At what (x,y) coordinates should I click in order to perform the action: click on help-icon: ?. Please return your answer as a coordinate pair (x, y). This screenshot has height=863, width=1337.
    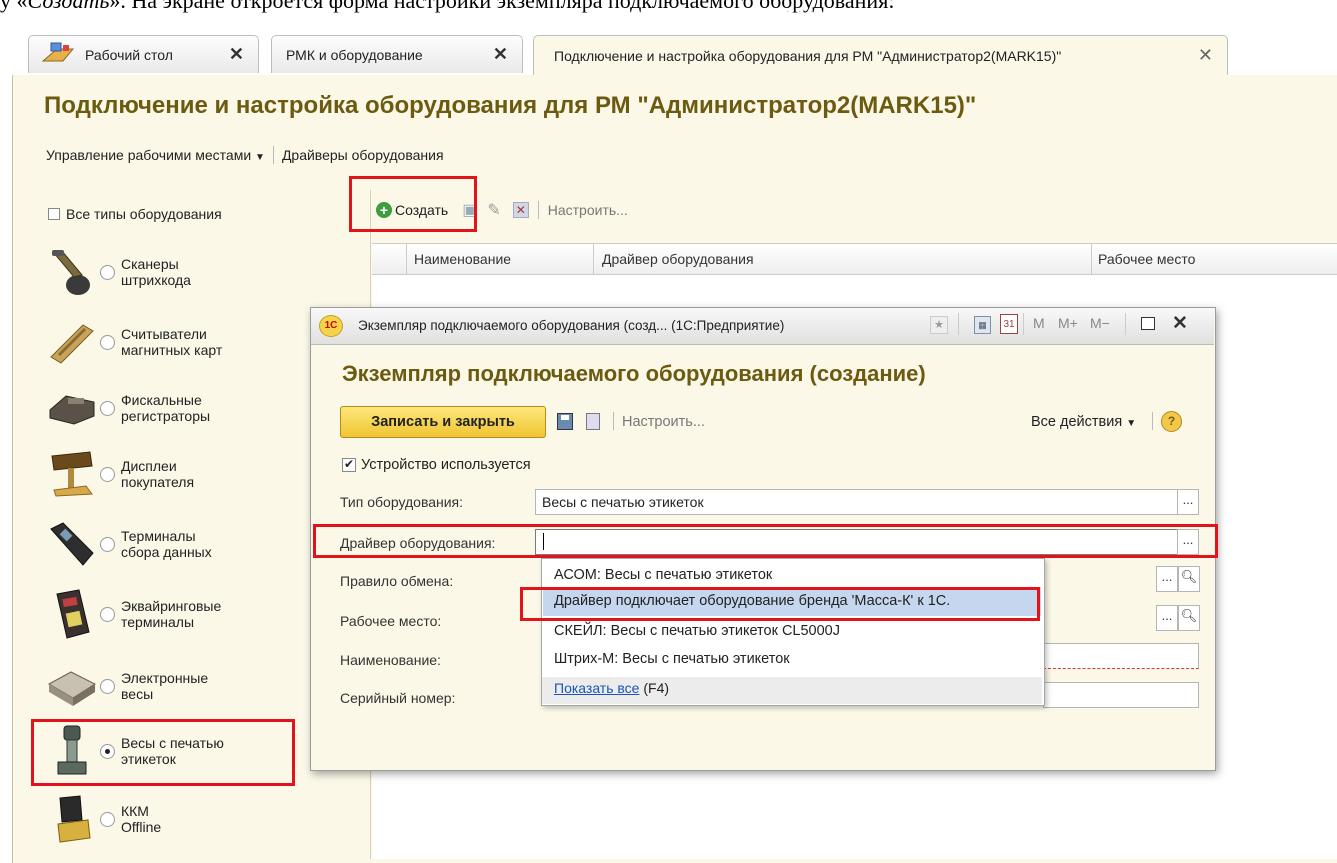
    Looking at the image, I should click on (1171, 421).